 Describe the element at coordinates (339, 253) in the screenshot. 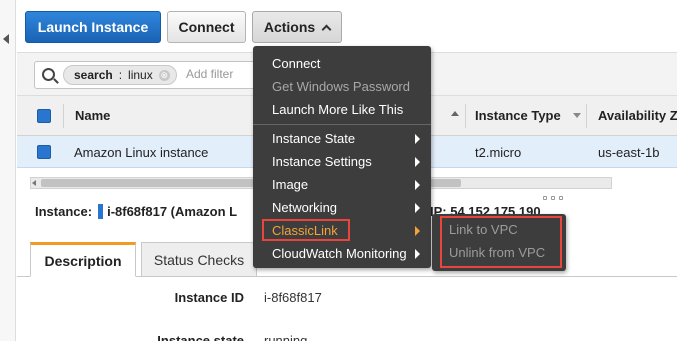

I see `menu-item-cloudwatch-monitoring: CloudWatch Monitoring` at that location.